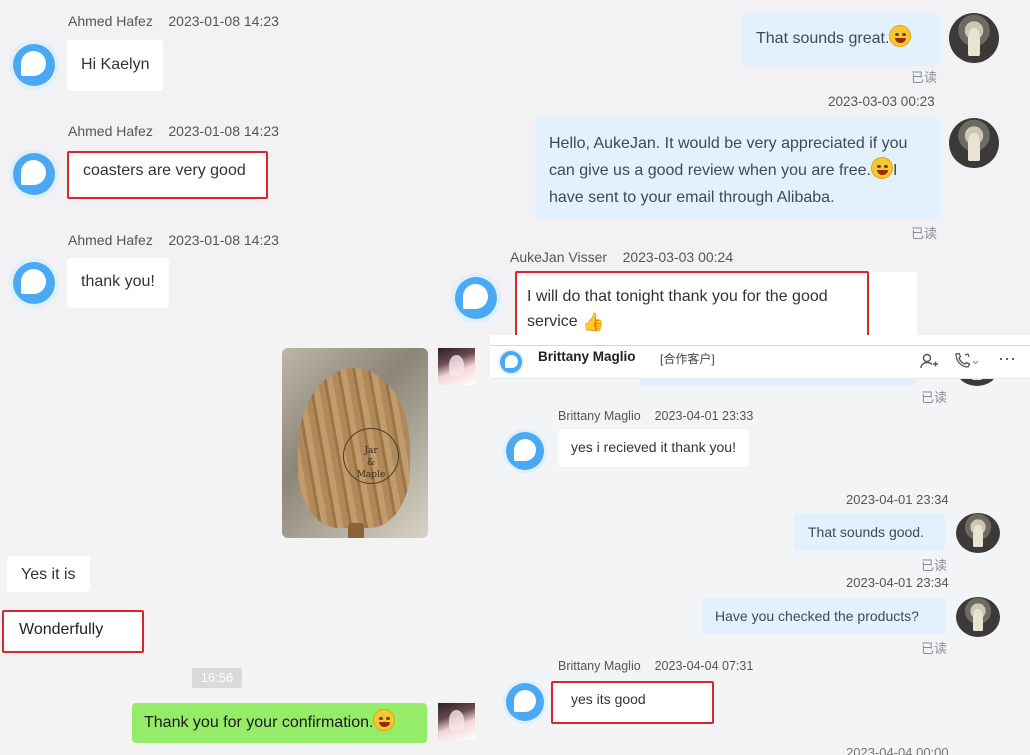 This screenshot has width=1030, height=755. Describe the element at coordinates (371, 456) in the screenshot. I see `engraved-logo: Jar & Maple` at that location.